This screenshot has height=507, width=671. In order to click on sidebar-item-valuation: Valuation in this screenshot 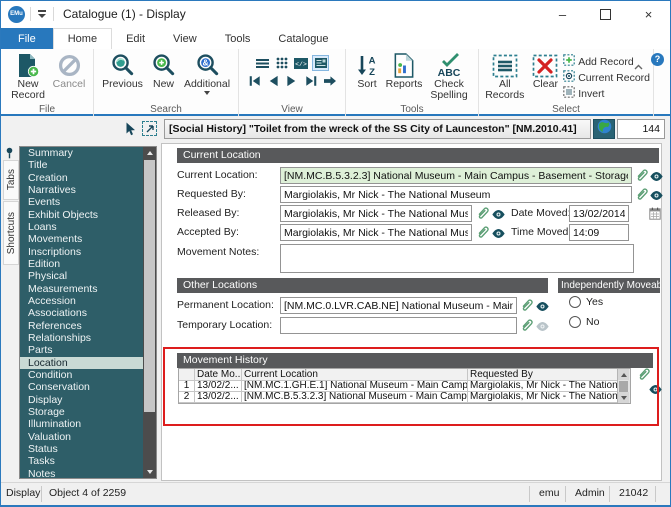, I will do `click(81, 437)`.